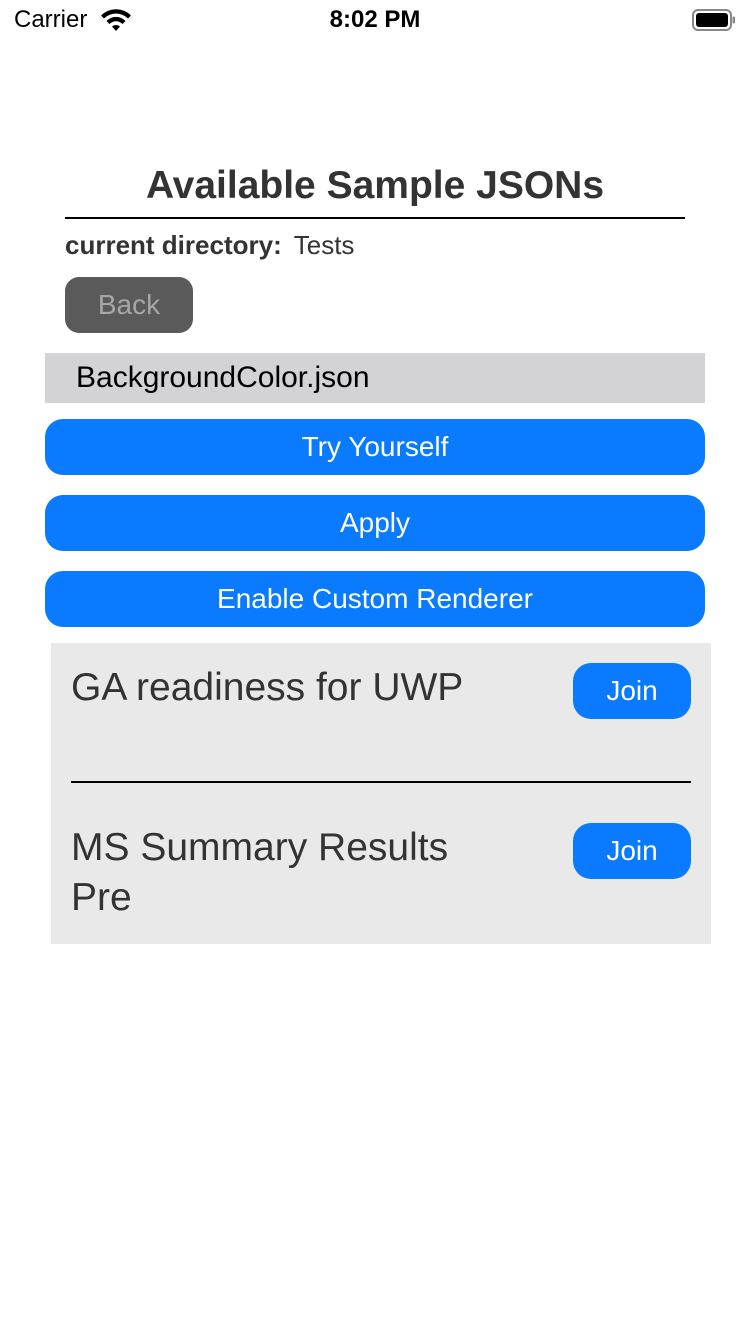  What do you see at coordinates (375, 523) in the screenshot?
I see `apply-button: Apply` at bounding box center [375, 523].